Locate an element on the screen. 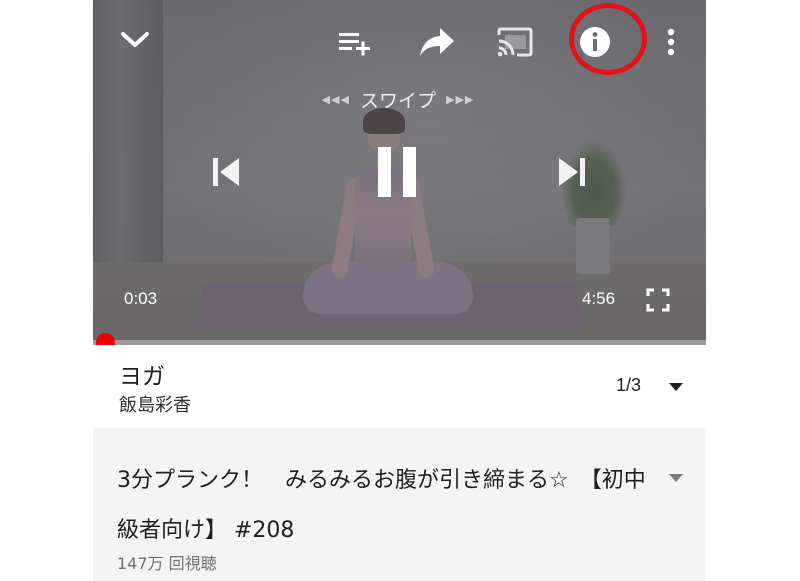 Image resolution: width=800 pixels, height=581 pixels. swipe-hint: ◀◀◀ スワイプ ▶▶▶ is located at coordinates (398, 99).